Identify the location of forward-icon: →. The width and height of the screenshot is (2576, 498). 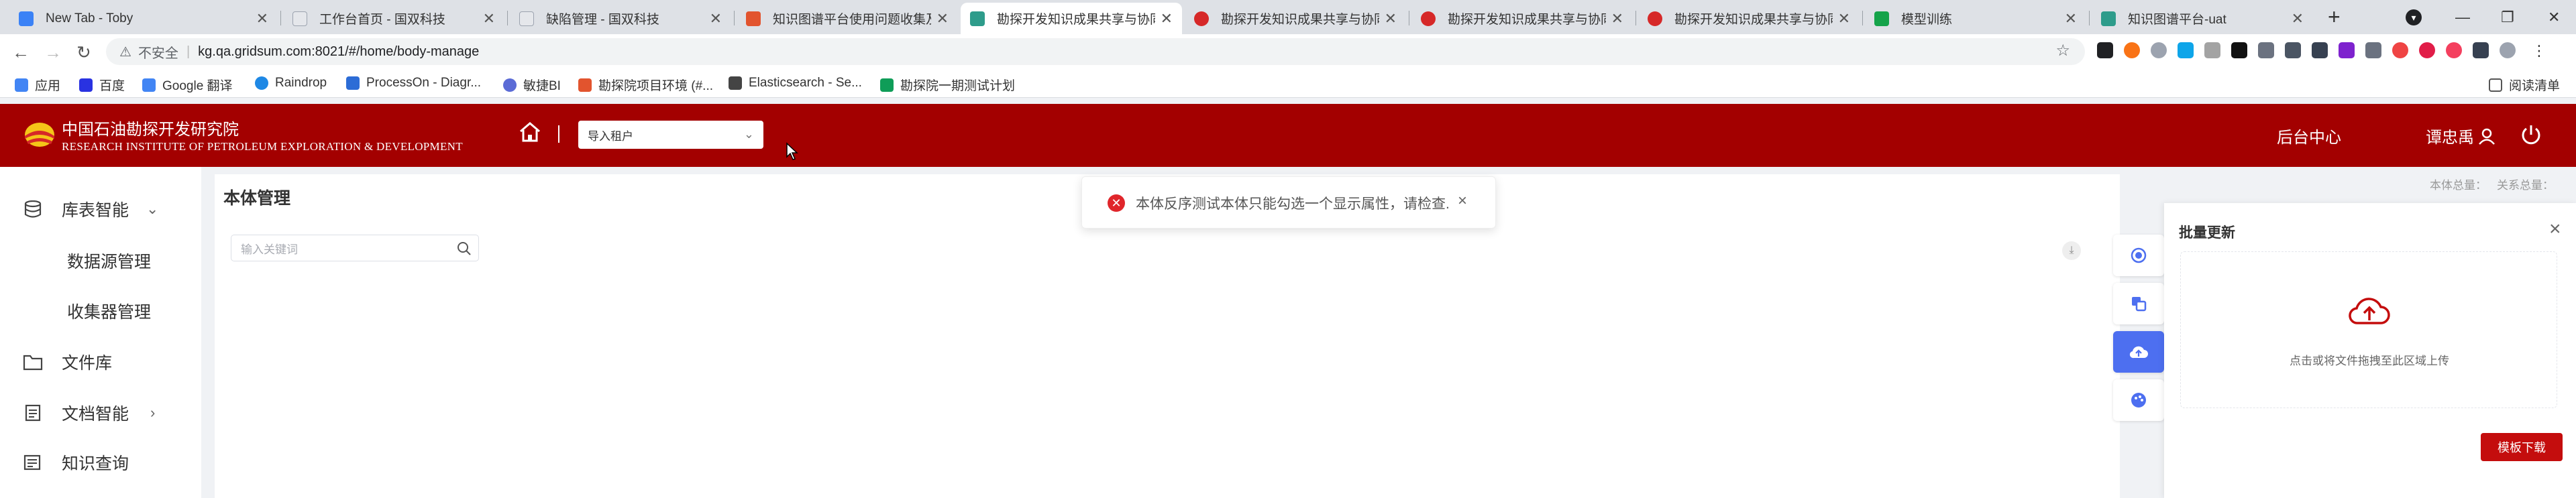
(53, 52).